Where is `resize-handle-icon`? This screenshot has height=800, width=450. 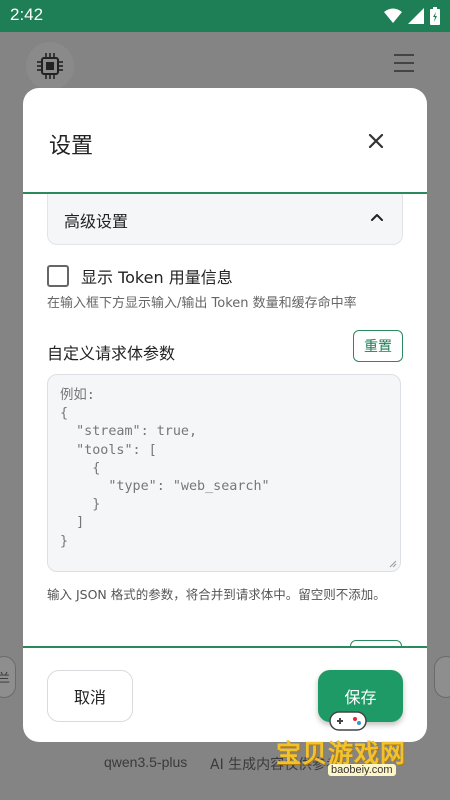
resize-handle-icon is located at coordinates (393, 564).